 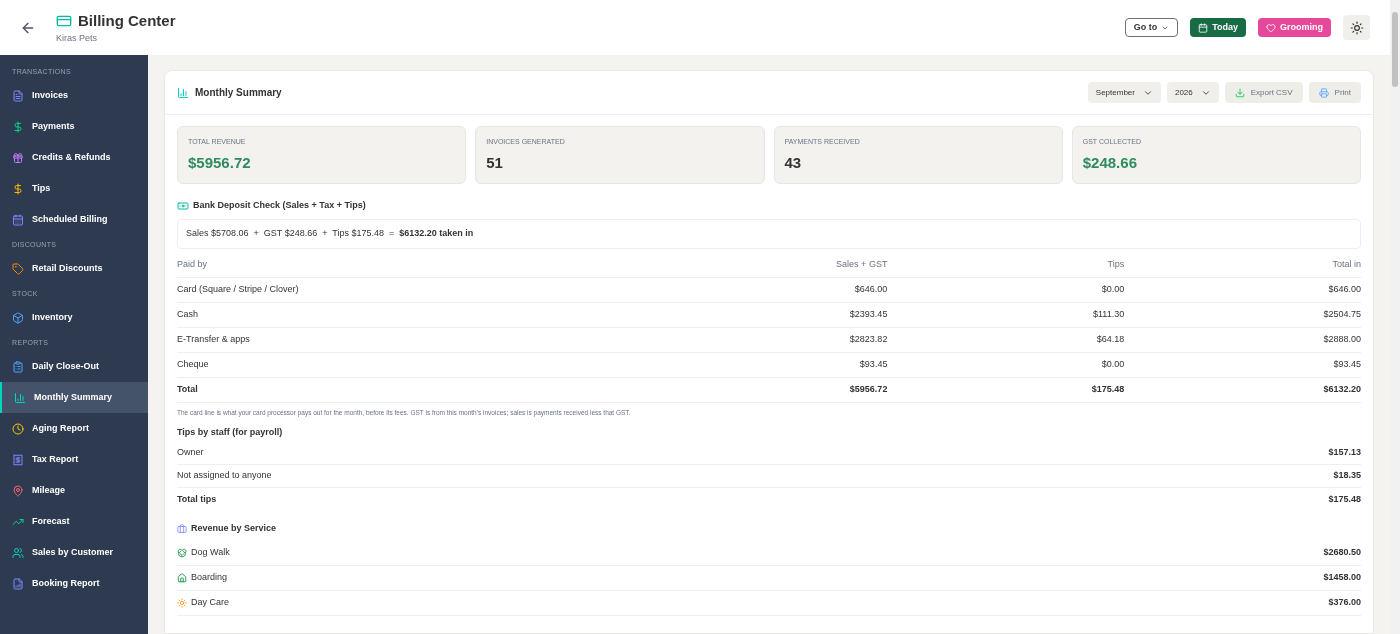 I want to click on table-cell: $175.48, so click(x=1108, y=390).